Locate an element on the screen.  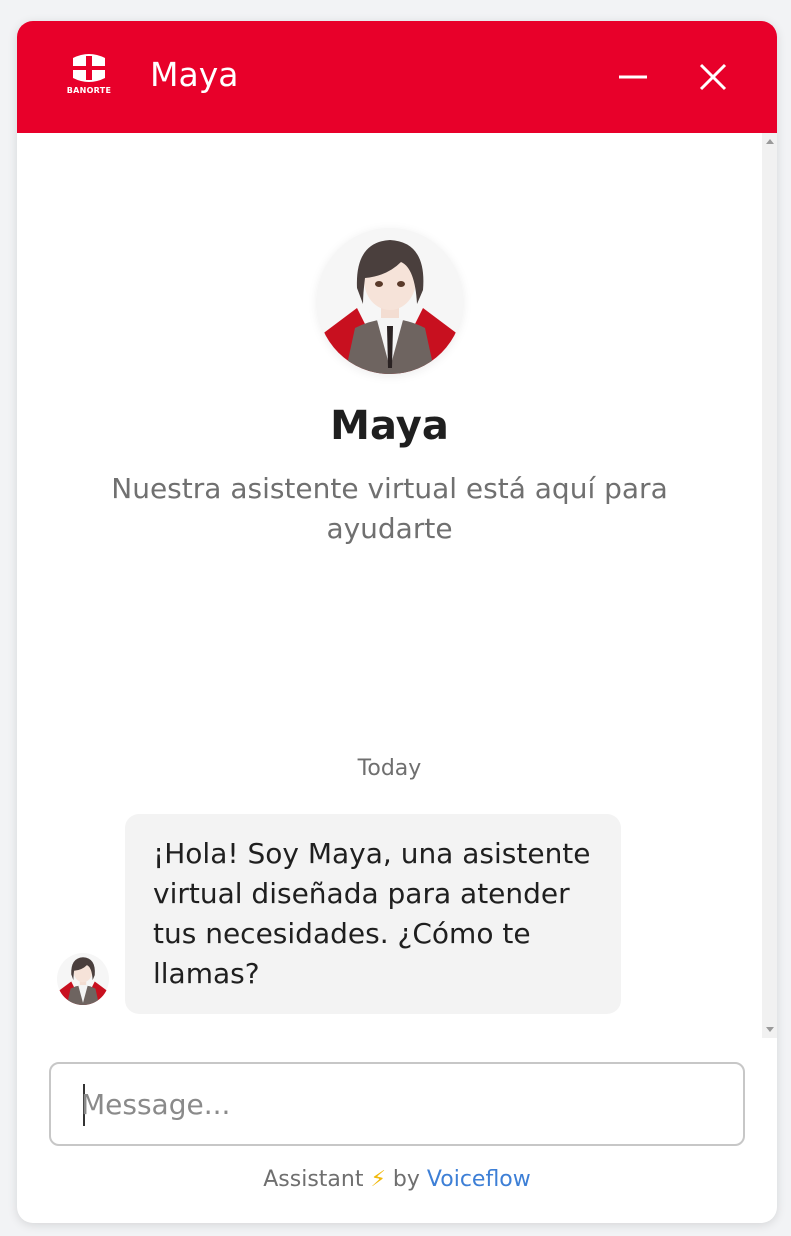
powered-by-footer: Assistant ⚡ by Voiceflow is located at coordinates (397, 1179).